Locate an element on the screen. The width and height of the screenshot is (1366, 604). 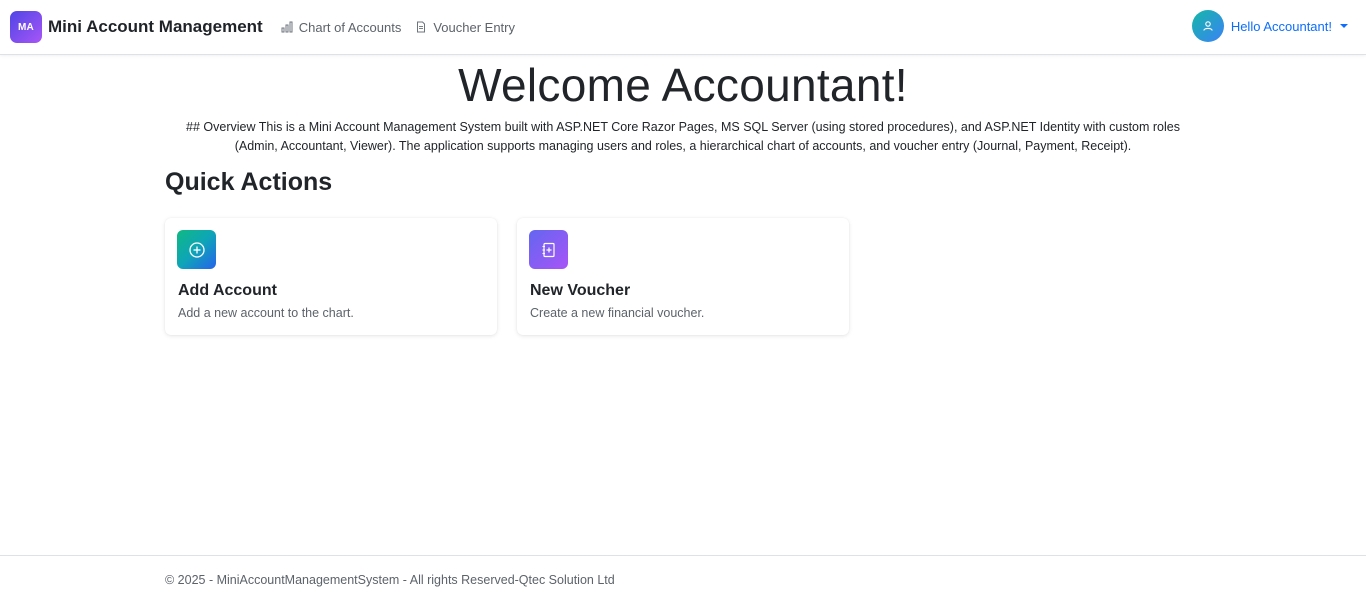
new-voucher-icon-box is located at coordinates (548, 249).